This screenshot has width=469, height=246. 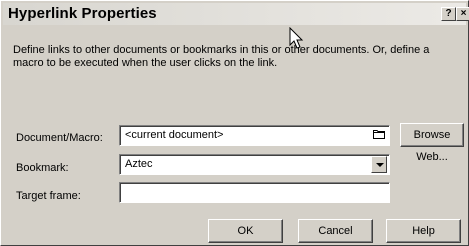 I want to click on mouse-pointer-icon, so click(x=296, y=38).